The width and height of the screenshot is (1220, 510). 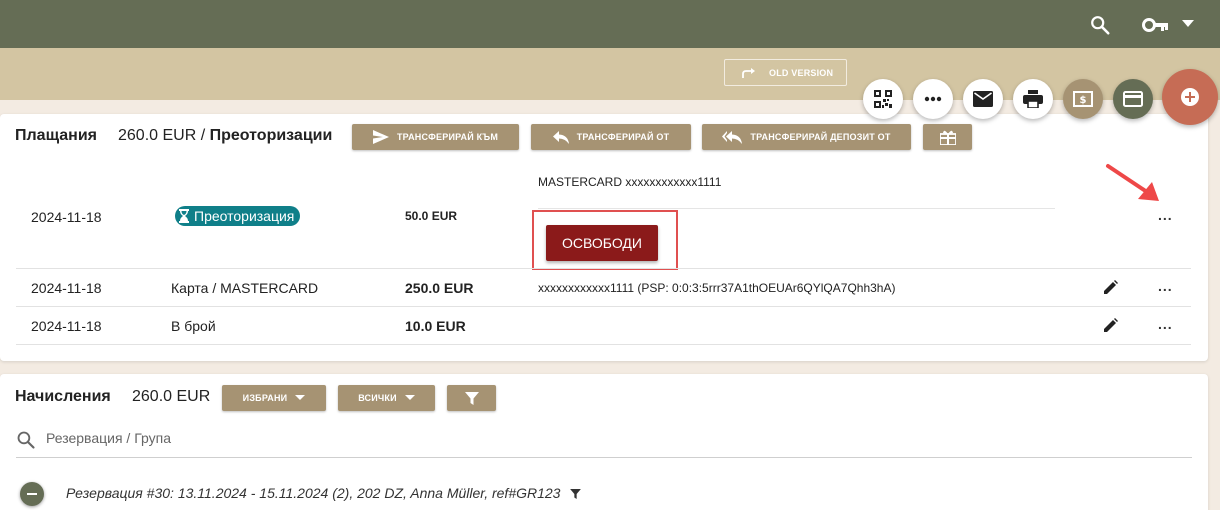 What do you see at coordinates (377, 398) in the screenshot?
I see `all-dropdown-label: ВСИЧКИ` at bounding box center [377, 398].